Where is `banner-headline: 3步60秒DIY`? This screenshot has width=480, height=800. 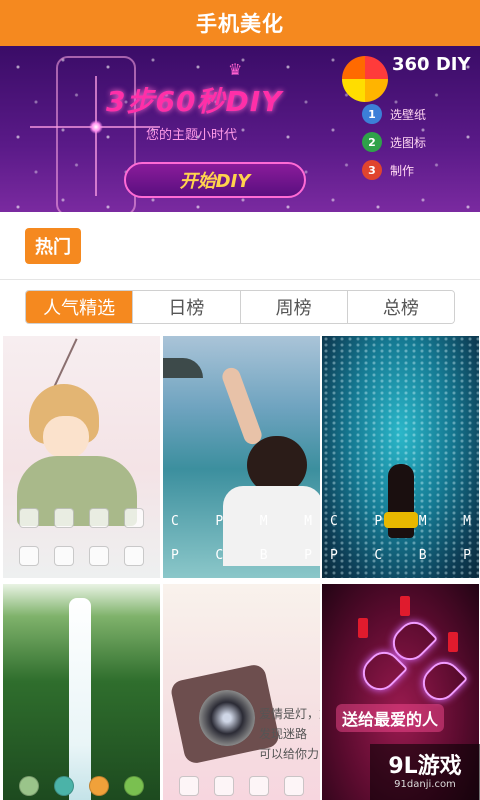 banner-headline: 3步60秒DIY is located at coordinates (194, 101).